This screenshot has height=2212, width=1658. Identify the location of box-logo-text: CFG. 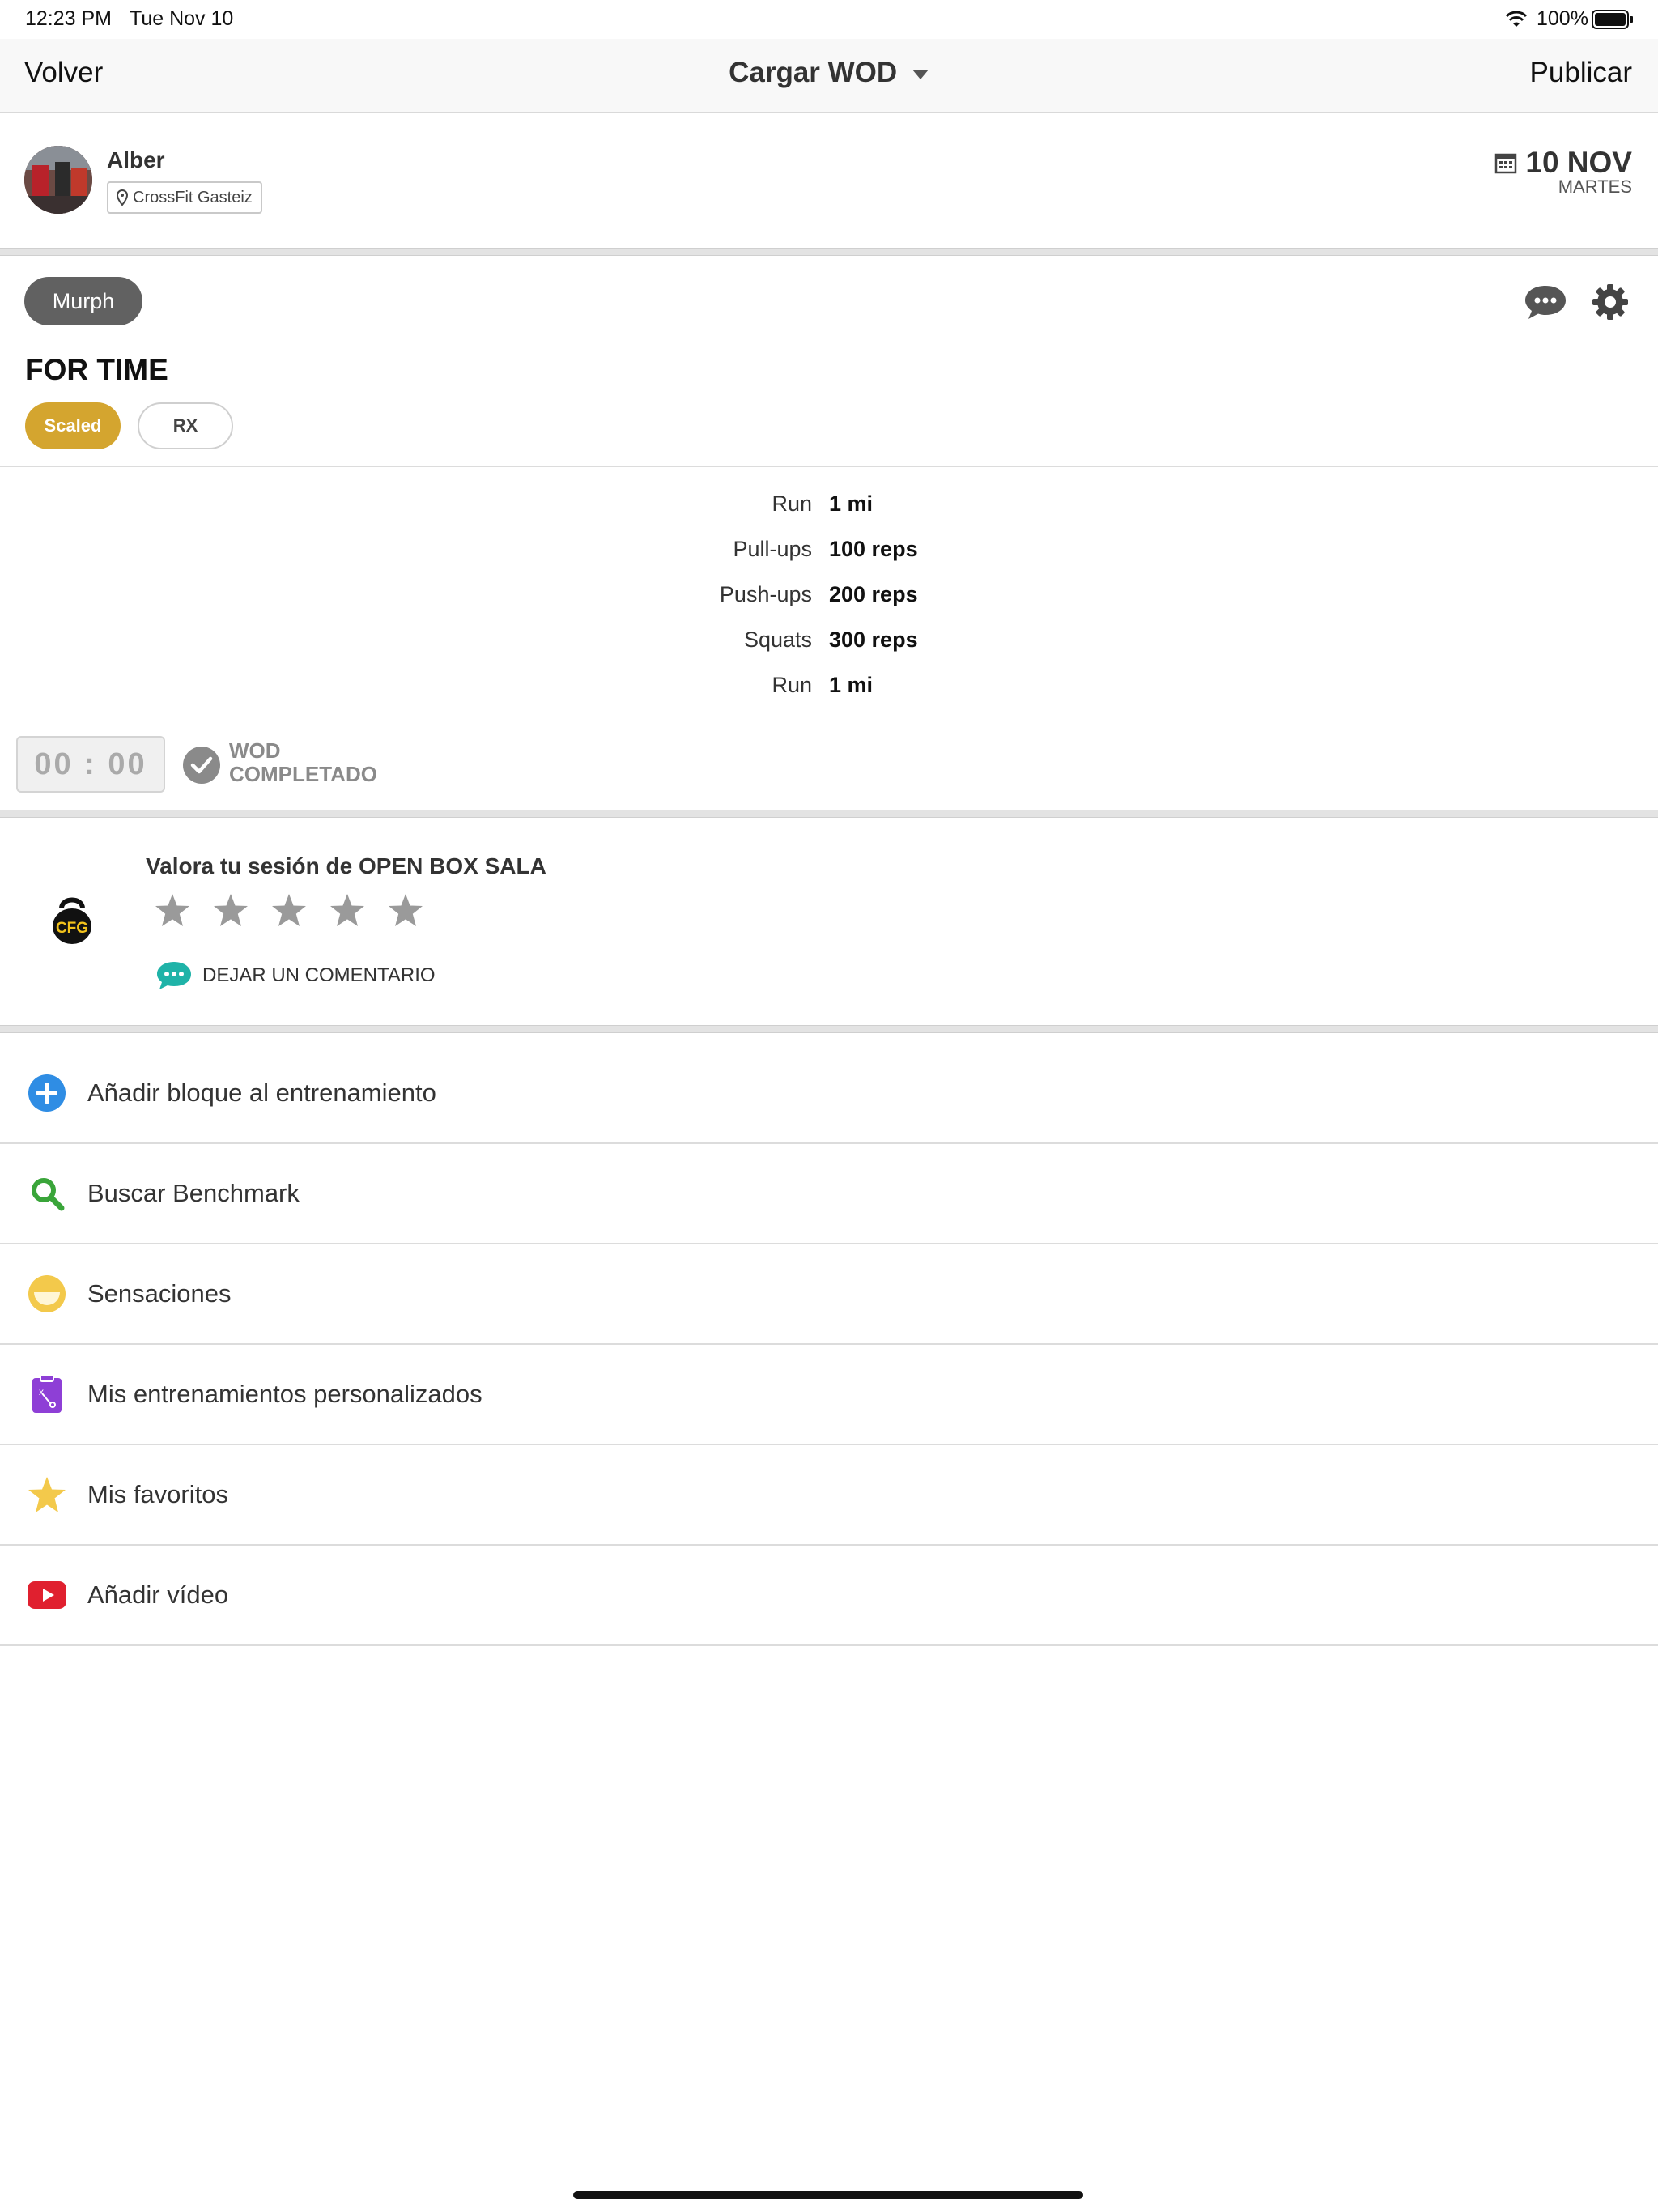
(72, 928).